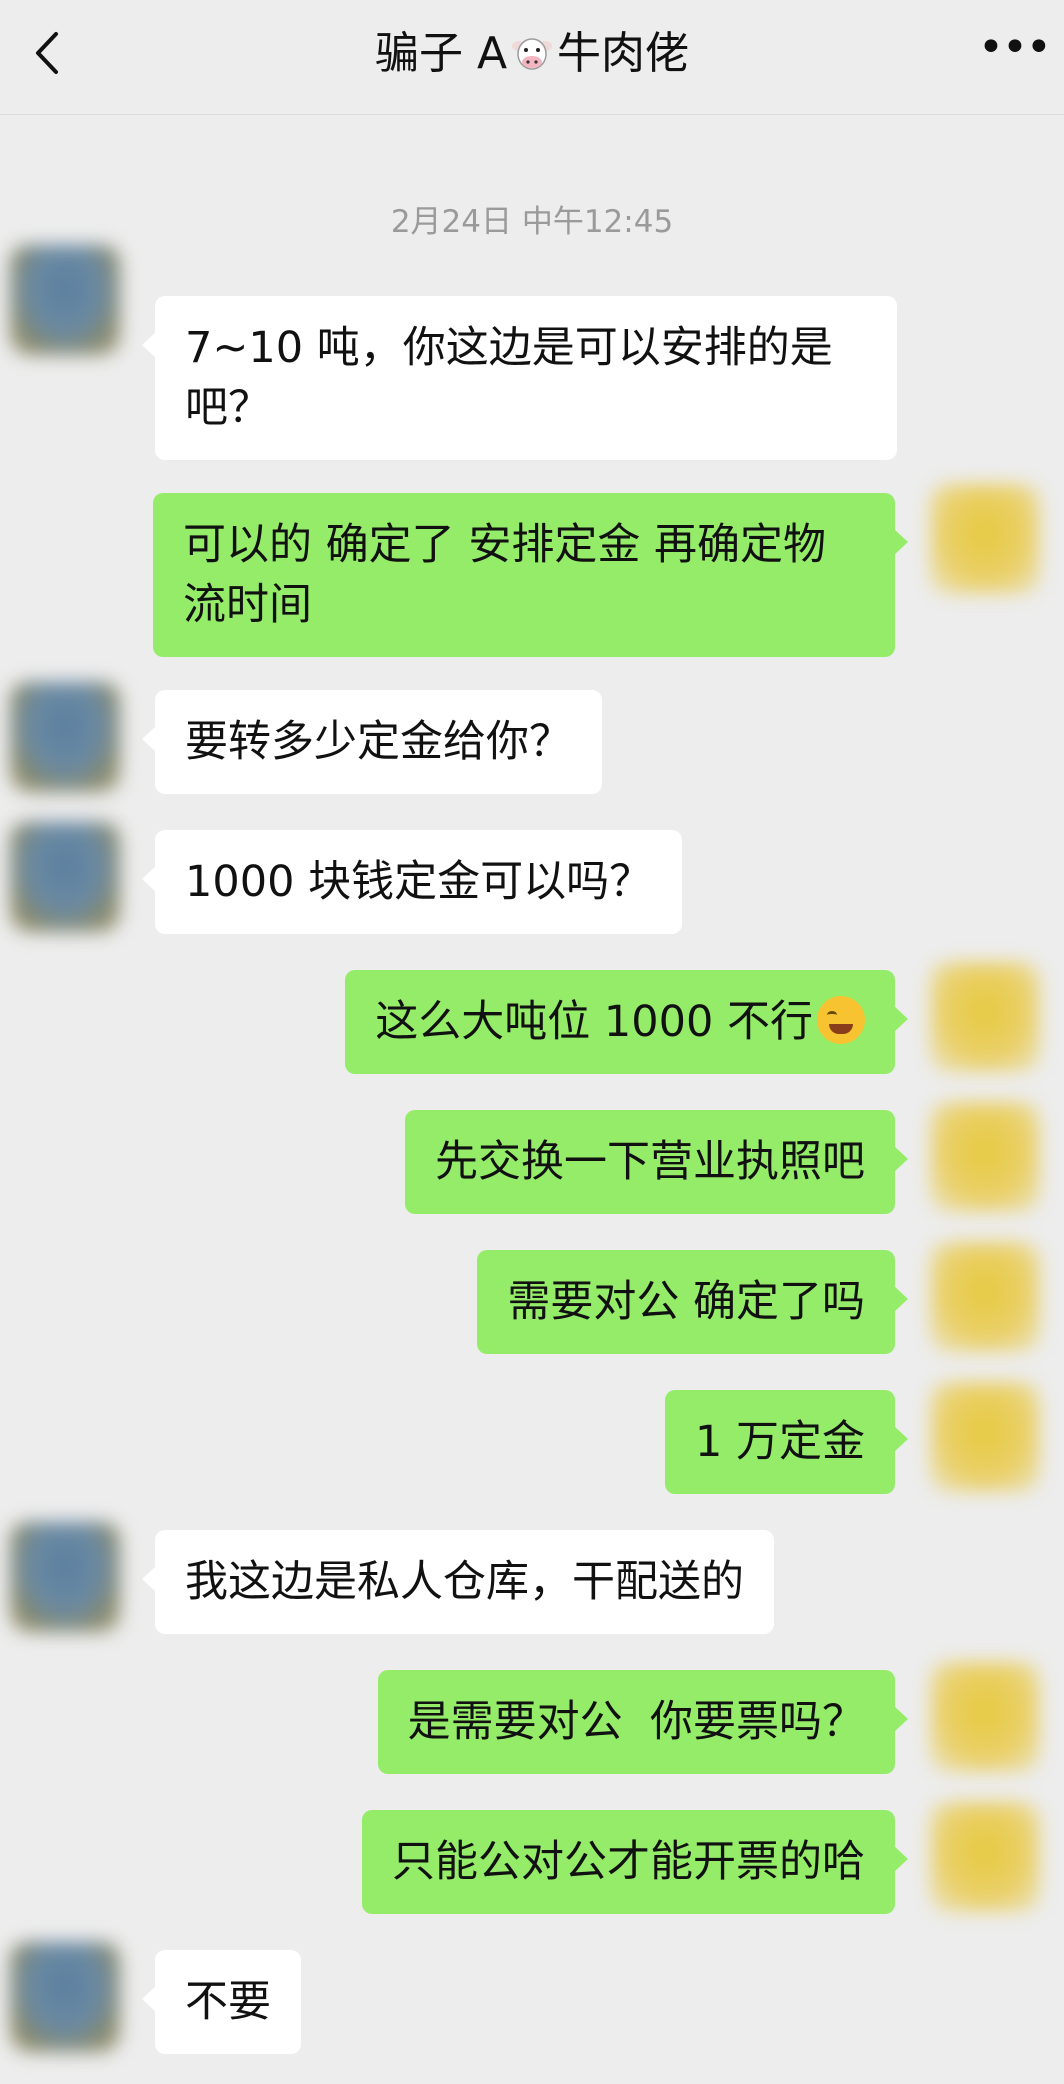 This screenshot has width=1064, height=2084. I want to click on incoming-message: 我这边是私人仓库，干配送的, so click(458, 1582).